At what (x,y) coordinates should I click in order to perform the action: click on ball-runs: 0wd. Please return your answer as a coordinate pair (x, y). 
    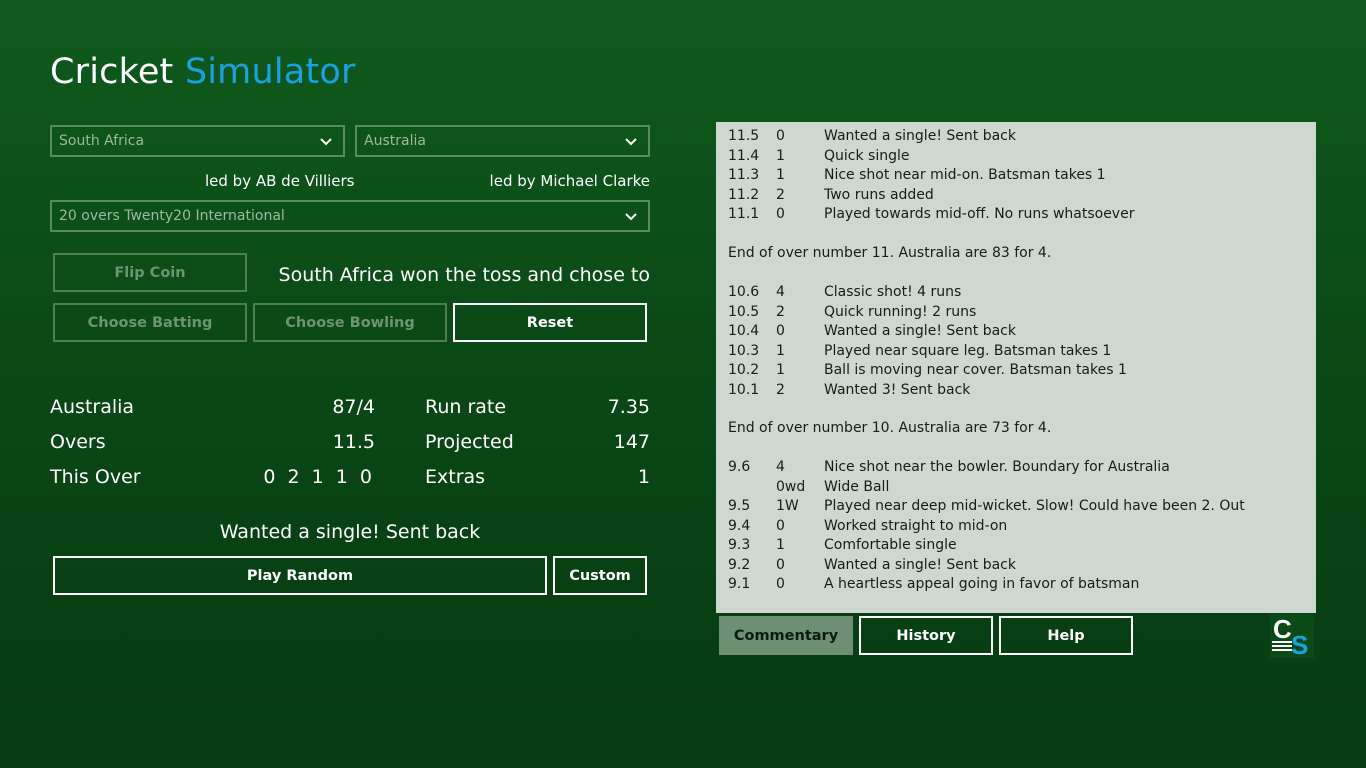
    Looking at the image, I should click on (791, 486).